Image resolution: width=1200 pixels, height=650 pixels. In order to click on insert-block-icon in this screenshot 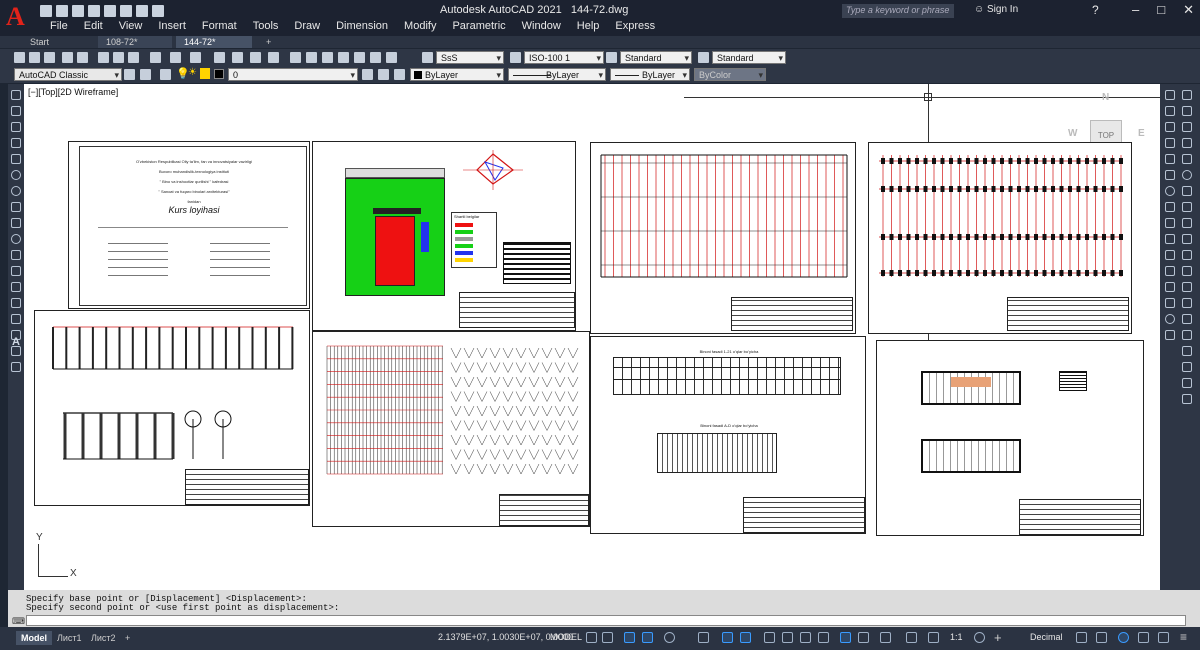, I will do `click(16, 271)`.